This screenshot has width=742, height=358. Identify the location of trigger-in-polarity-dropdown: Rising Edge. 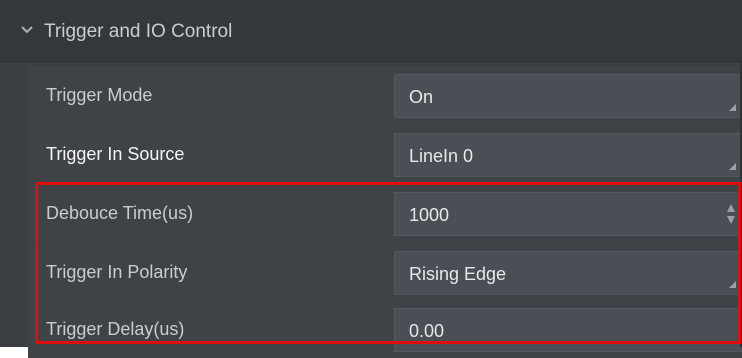
(568, 273).